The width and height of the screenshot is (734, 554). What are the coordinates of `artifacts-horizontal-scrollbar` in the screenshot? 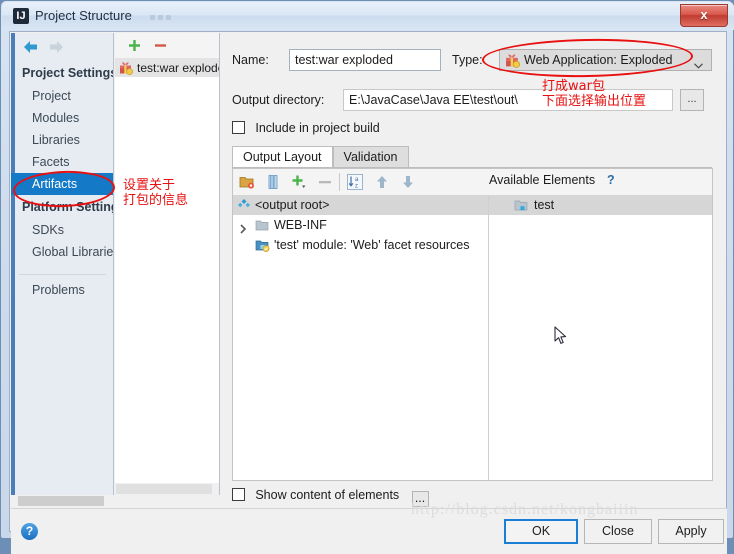 It's located at (167, 489).